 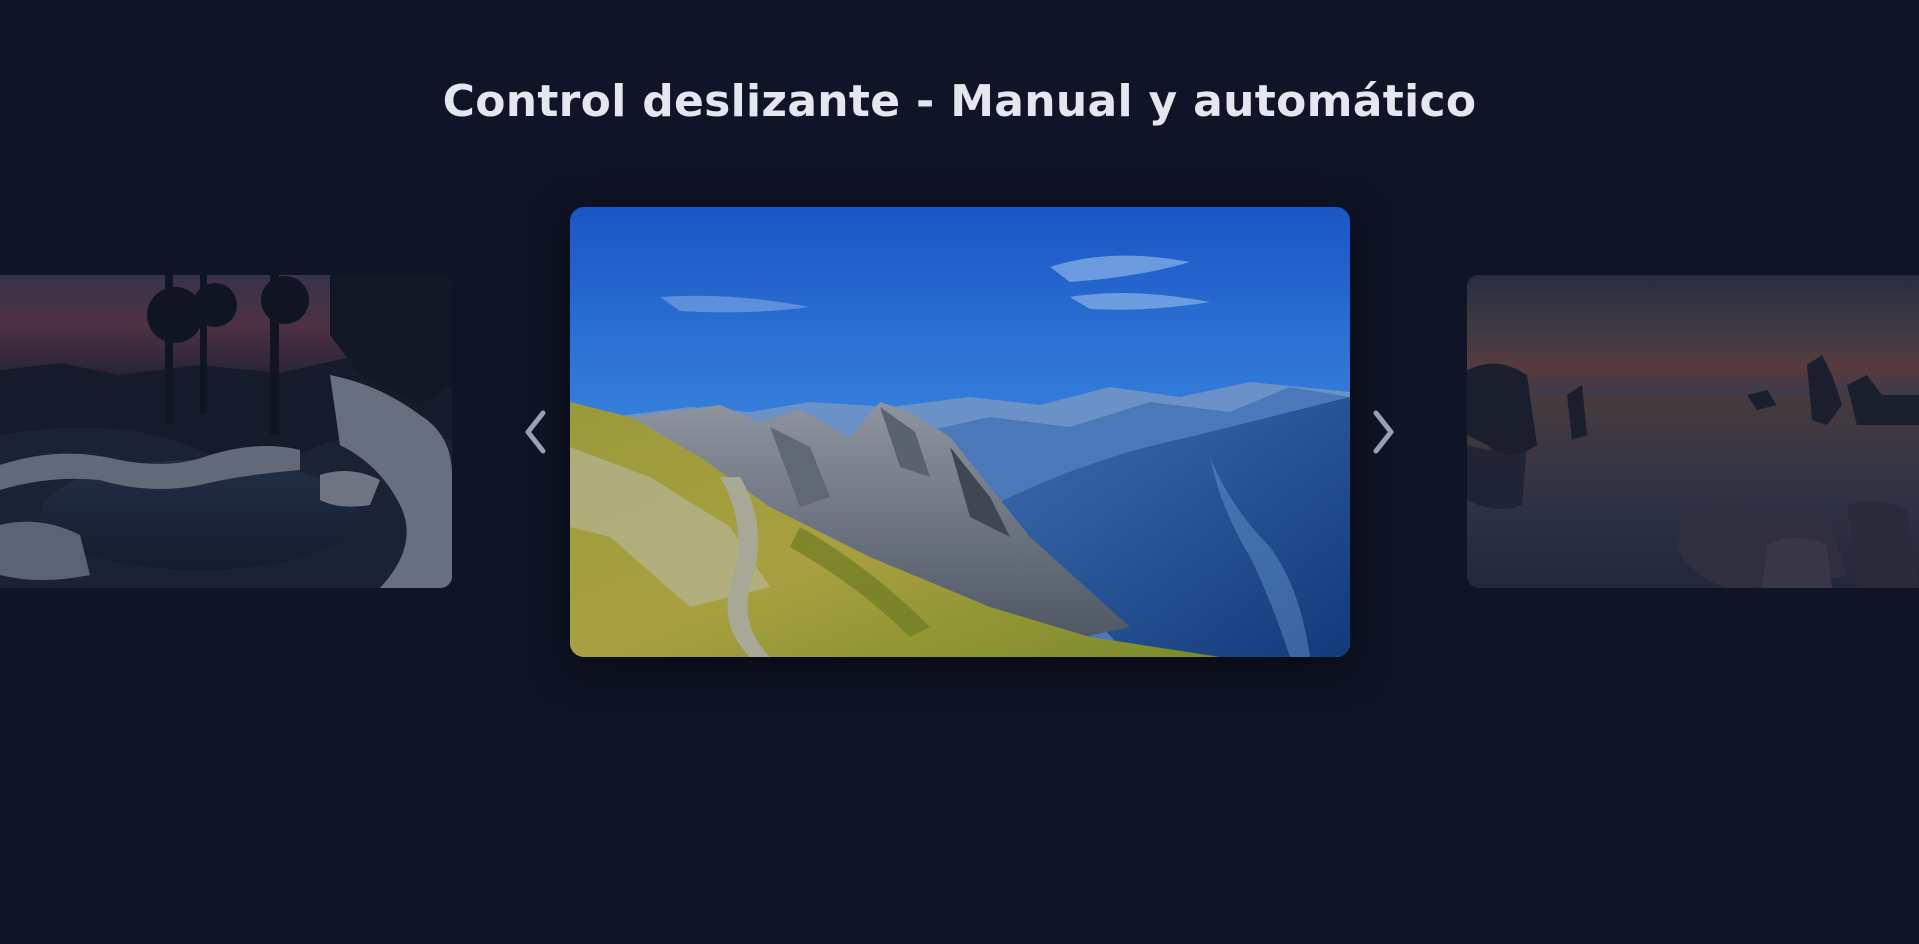 I want to click on slide-next, so click(x=1693, y=431).